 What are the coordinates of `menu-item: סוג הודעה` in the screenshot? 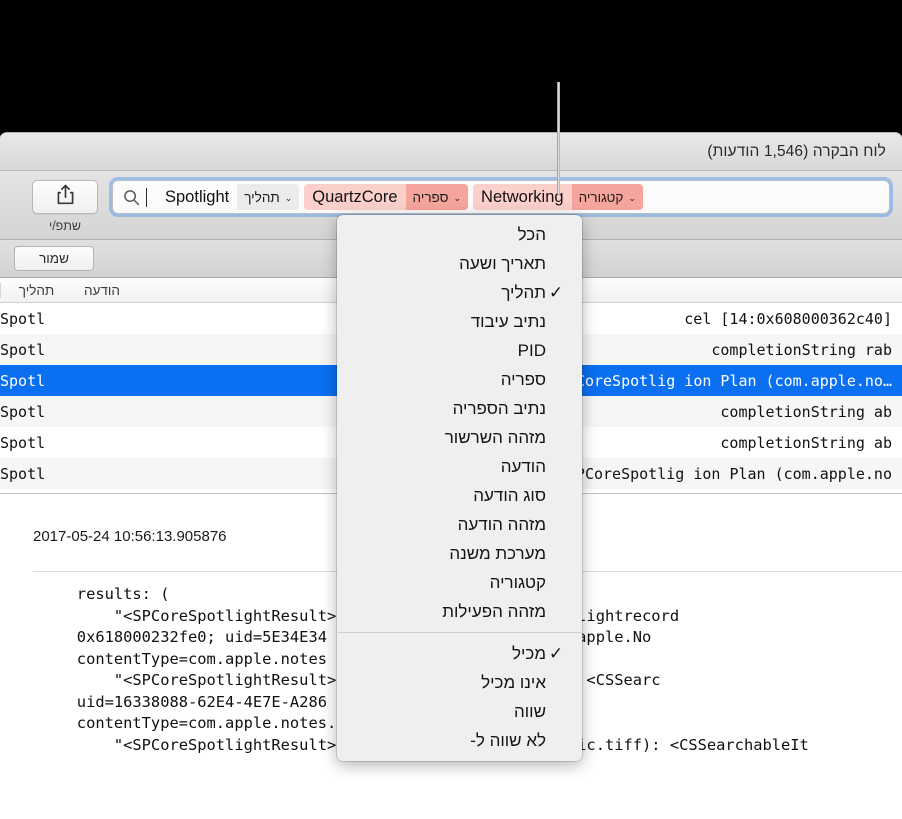 It's located at (459, 495).